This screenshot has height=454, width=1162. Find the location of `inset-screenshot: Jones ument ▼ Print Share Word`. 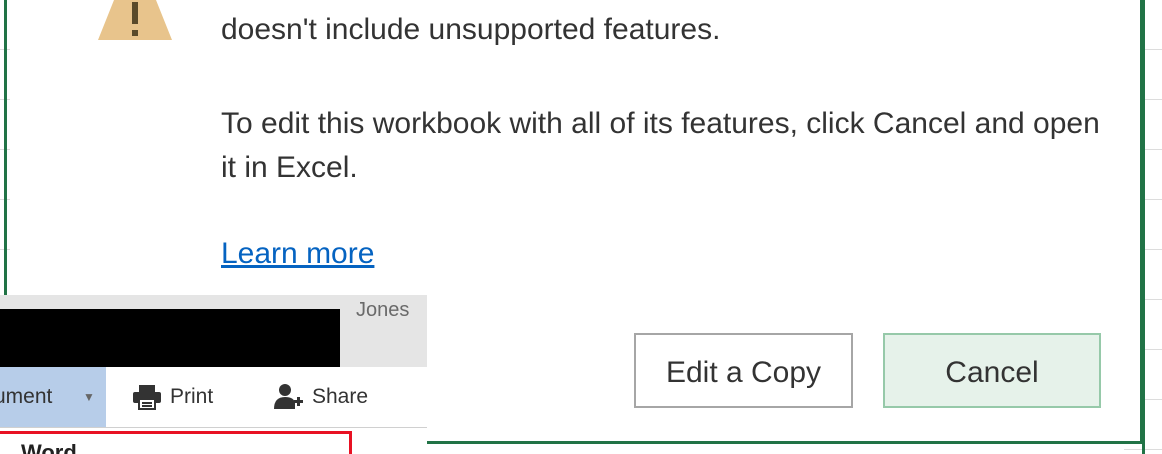

inset-screenshot: Jones ument ▼ Print Share Word is located at coordinates (213, 374).